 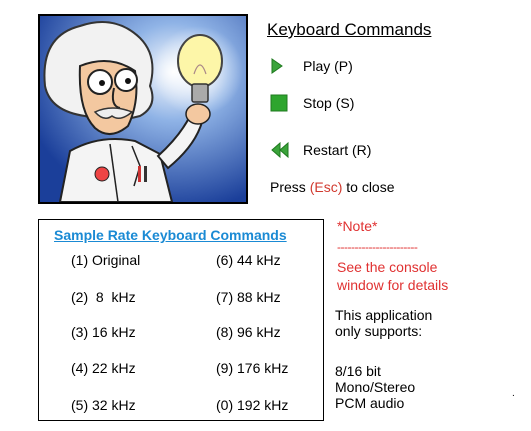 I want to click on stop-icon, so click(x=283, y=103).